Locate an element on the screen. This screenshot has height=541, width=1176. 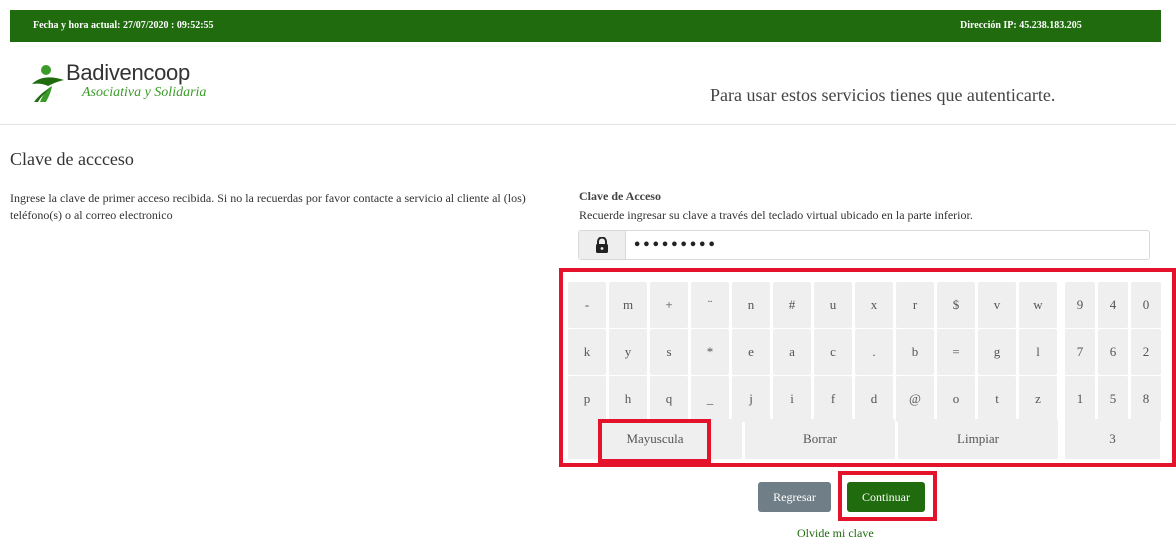
password-label: Clave de Acceso is located at coordinates (620, 196).